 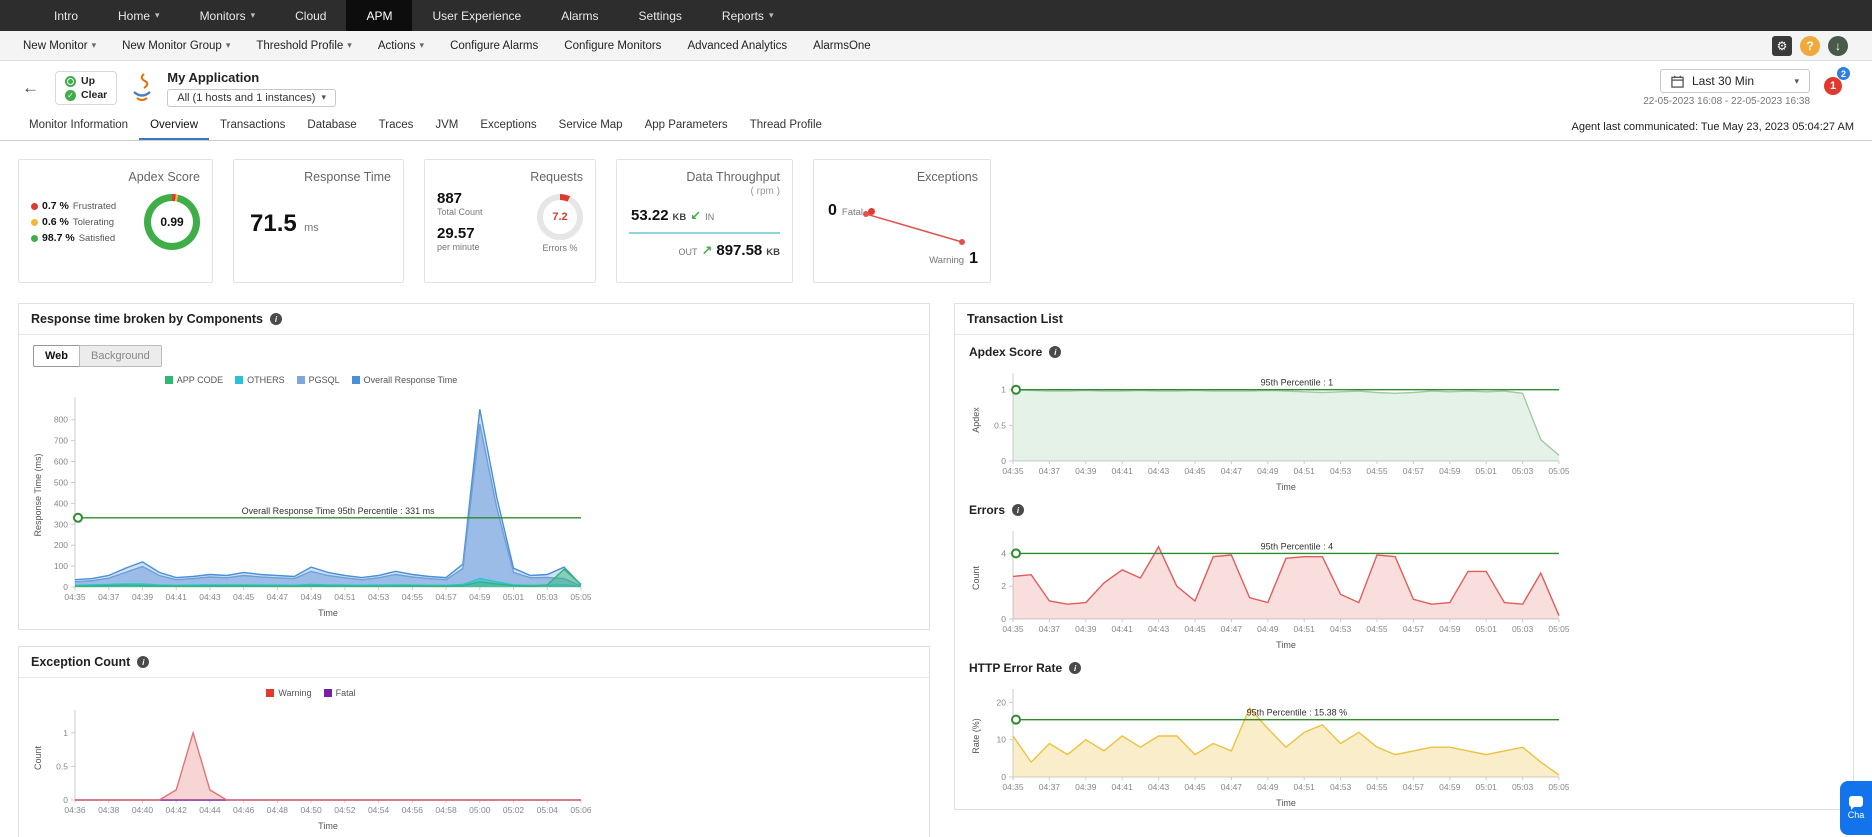 What do you see at coordinates (289, 693) in the screenshot?
I see `legend-warning: Warning` at bounding box center [289, 693].